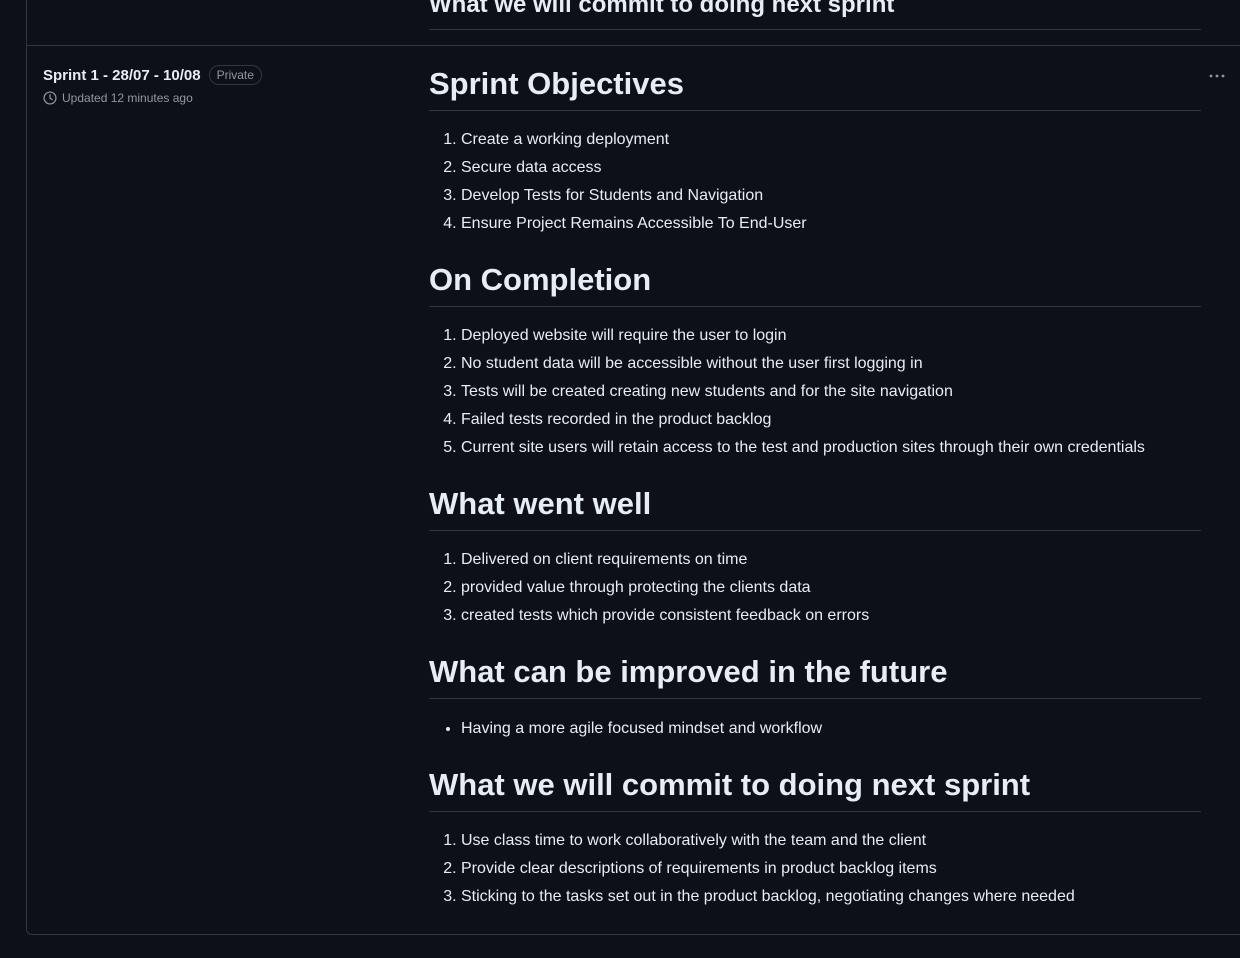  What do you see at coordinates (815, 86) in the screenshot?
I see `section-heading: Sprint Objectives` at bounding box center [815, 86].